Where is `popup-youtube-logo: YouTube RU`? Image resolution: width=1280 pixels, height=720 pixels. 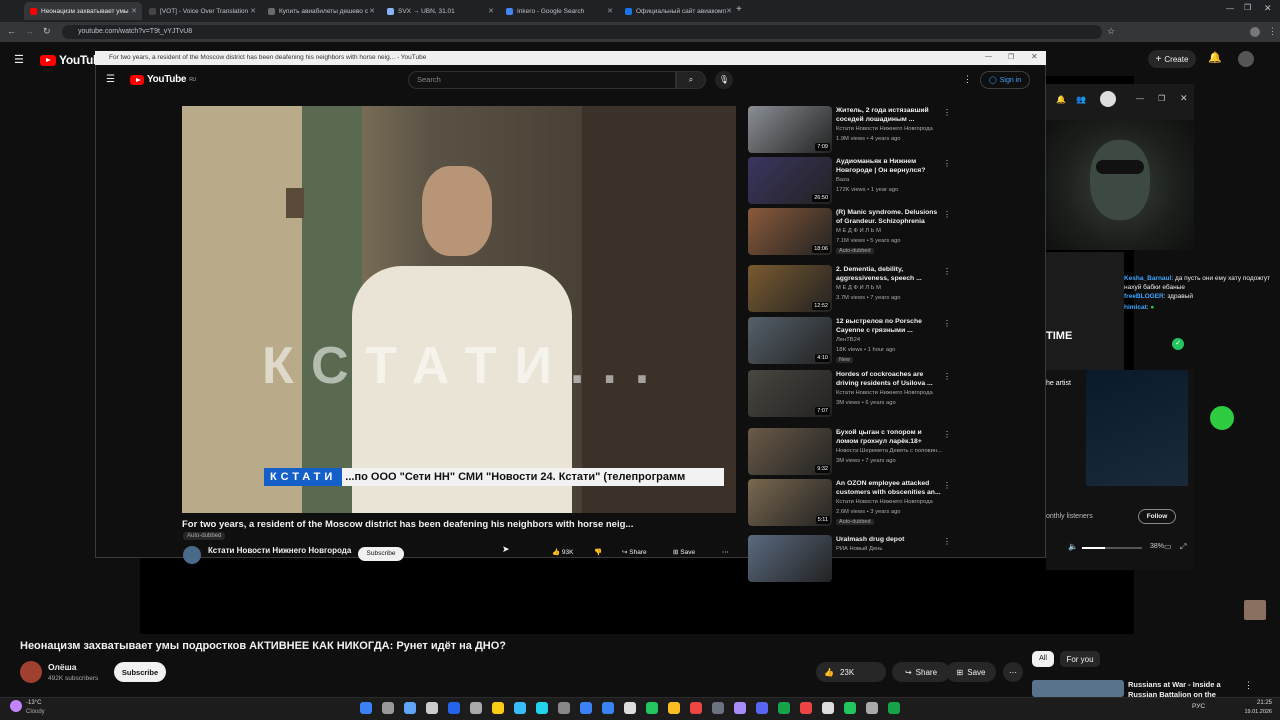 popup-youtube-logo: YouTube RU is located at coordinates (163, 79).